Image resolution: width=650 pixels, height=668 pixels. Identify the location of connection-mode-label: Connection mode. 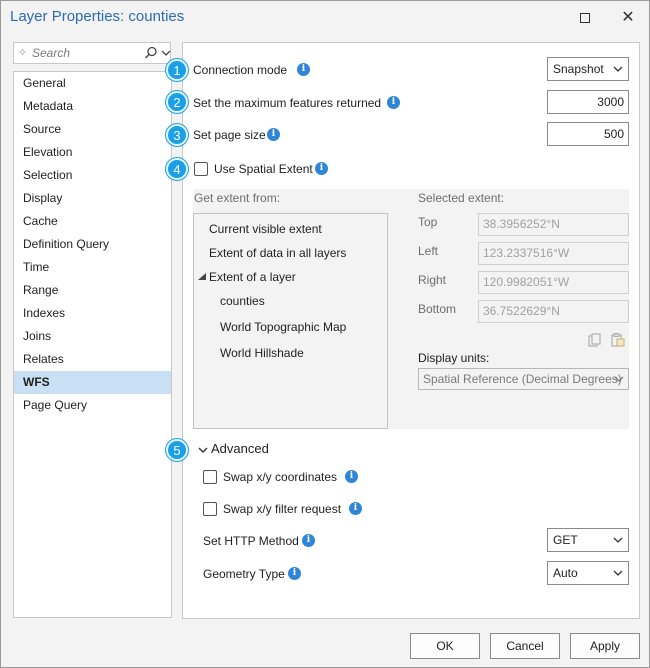
(240, 70).